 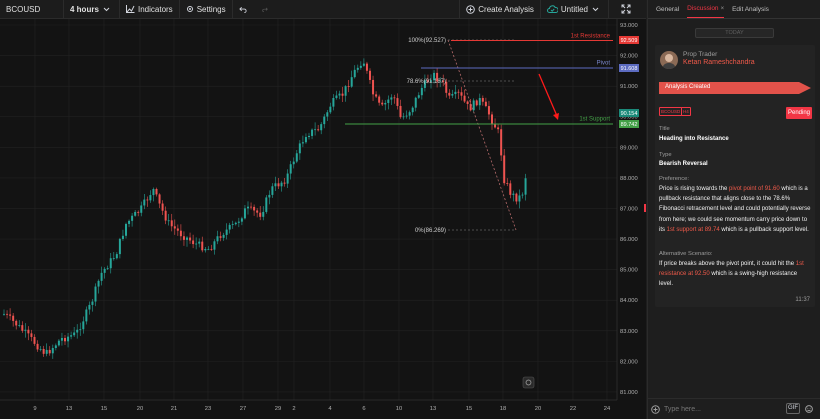 What do you see at coordinates (500, 9) in the screenshot?
I see `create-analysis-button: Create Analysis` at bounding box center [500, 9].